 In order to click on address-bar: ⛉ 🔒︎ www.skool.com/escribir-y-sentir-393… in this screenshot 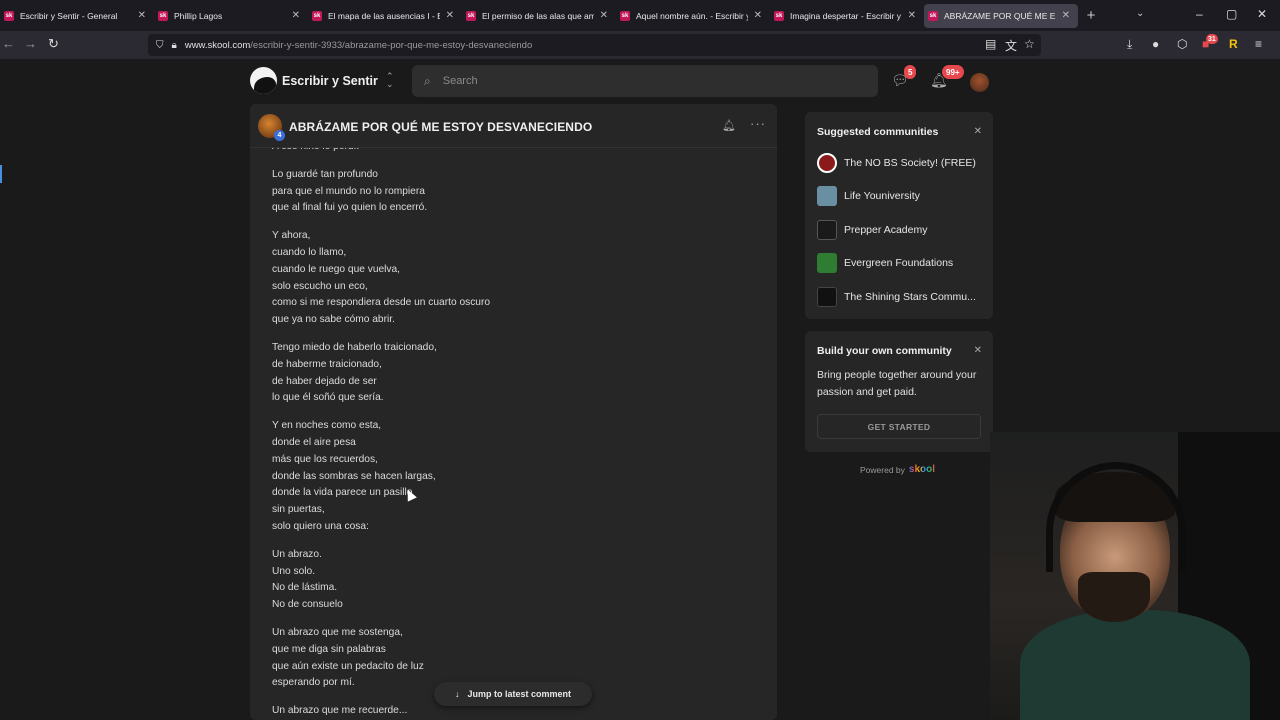, I will do `click(594, 45)`.